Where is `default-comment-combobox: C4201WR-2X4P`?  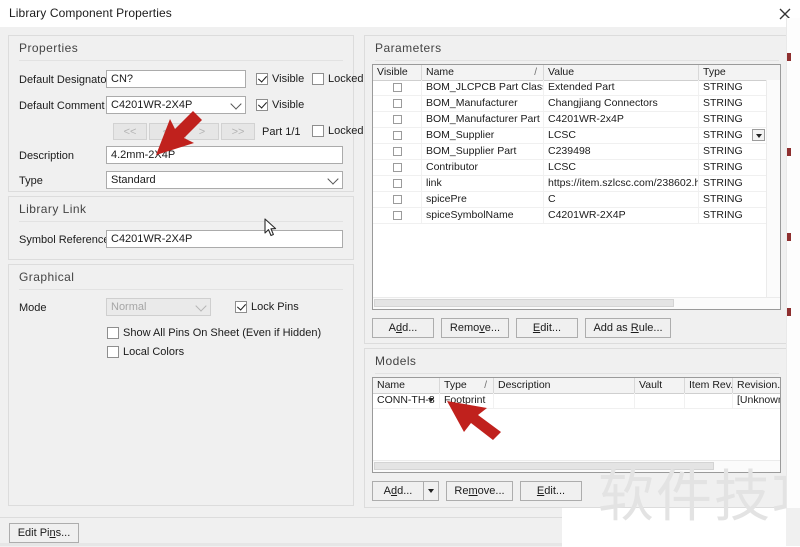 default-comment-combobox: C4201WR-2X4P is located at coordinates (176, 105).